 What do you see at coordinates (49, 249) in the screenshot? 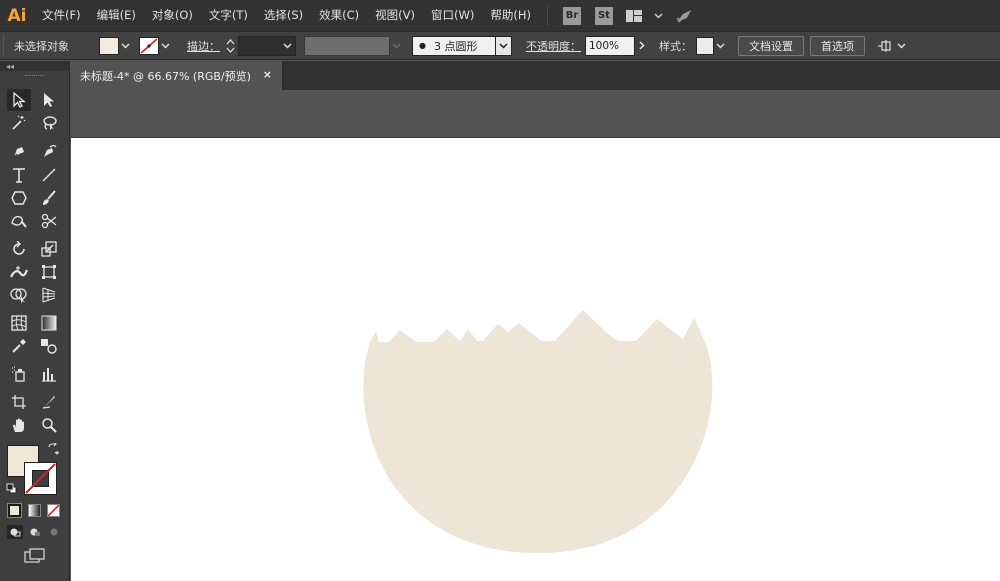
I see `scale-tool-icon` at bounding box center [49, 249].